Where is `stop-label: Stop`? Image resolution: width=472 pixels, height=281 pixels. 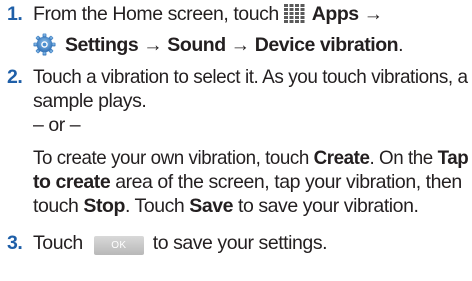 stop-label: Stop is located at coordinates (104, 206).